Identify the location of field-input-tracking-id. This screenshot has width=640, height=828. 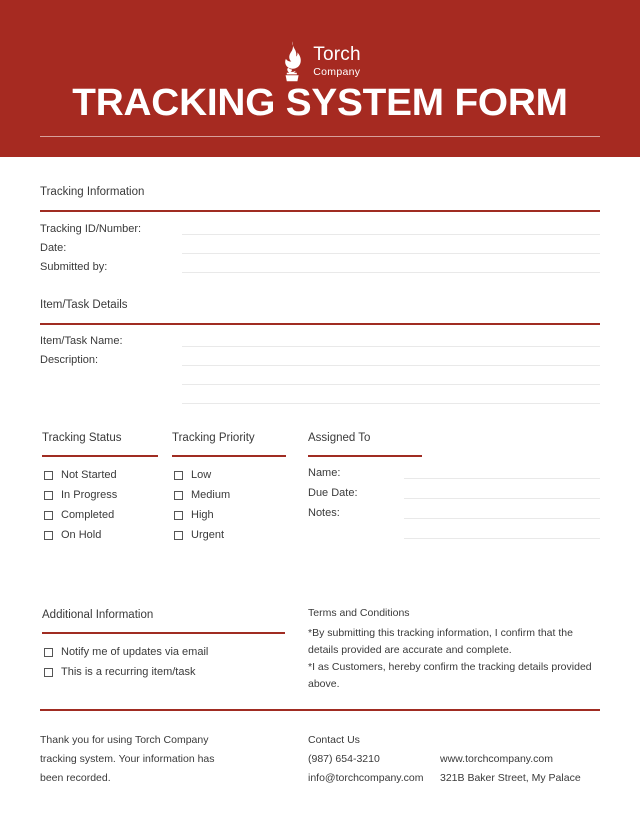
(391, 235).